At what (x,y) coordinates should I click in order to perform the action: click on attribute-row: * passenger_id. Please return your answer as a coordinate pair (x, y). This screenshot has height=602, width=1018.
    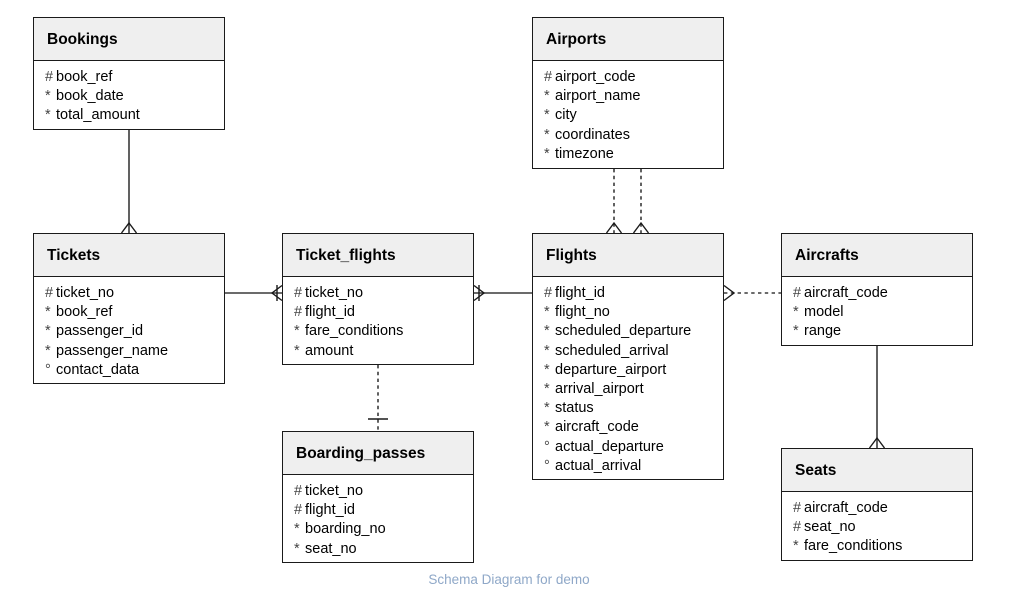
    Looking at the image, I should click on (134, 331).